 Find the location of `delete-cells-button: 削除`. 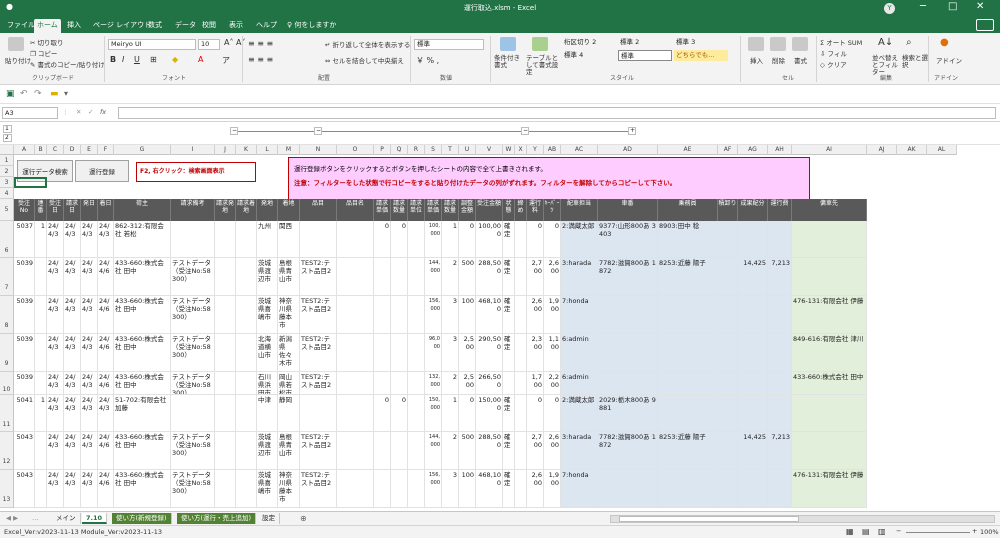

delete-cells-button: 削除 is located at coordinates (778, 60).